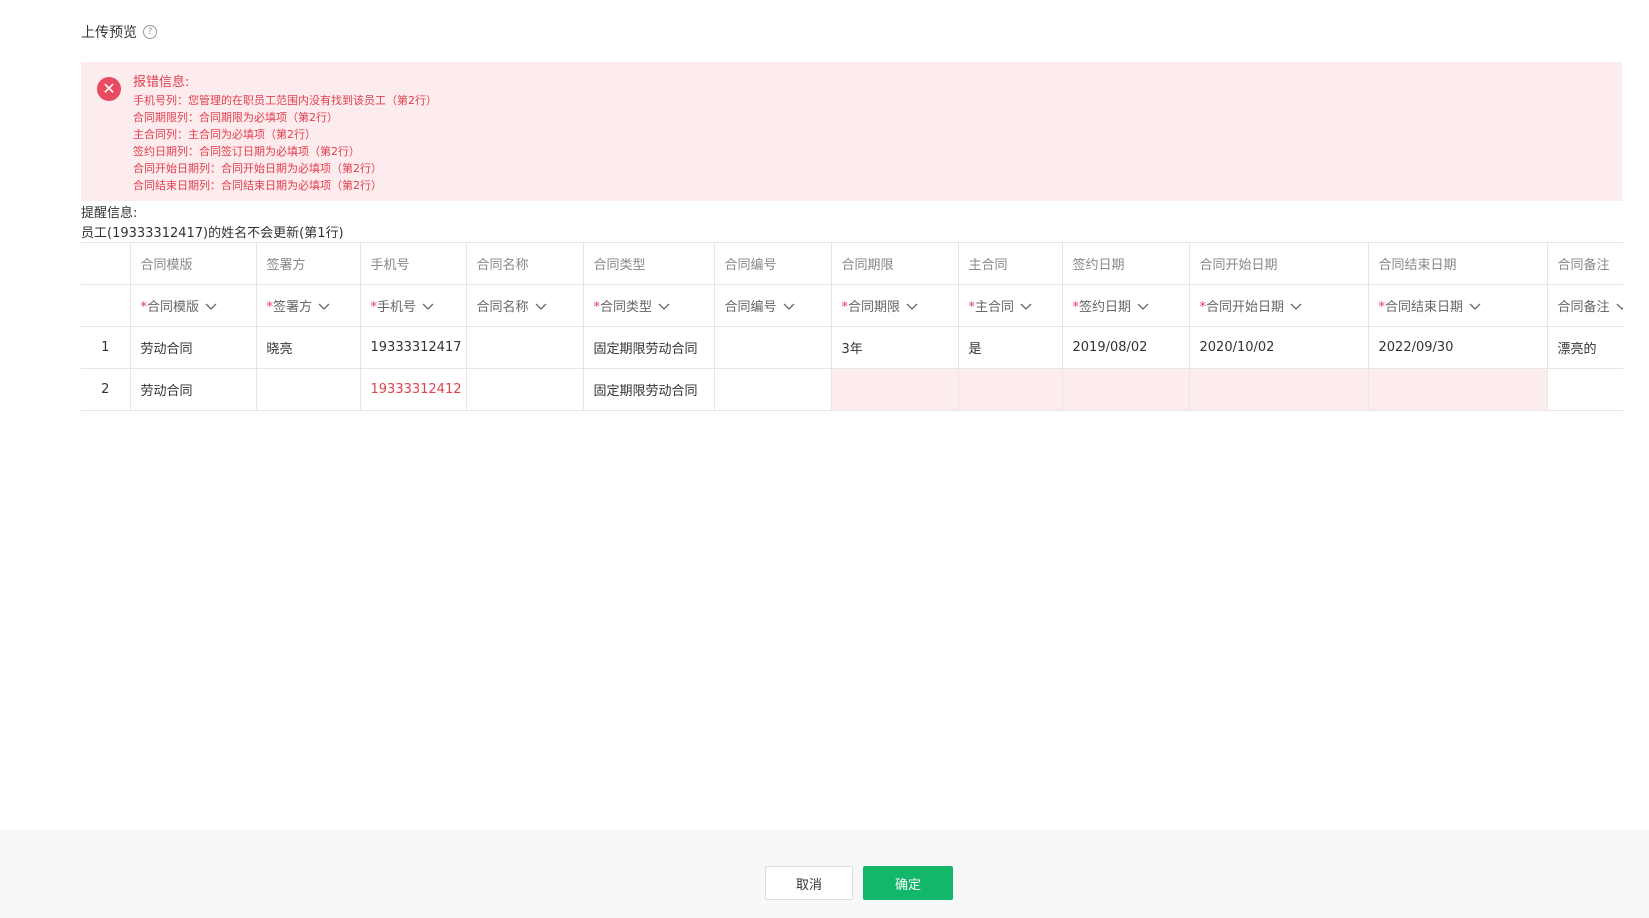 Image resolution: width=1649 pixels, height=918 pixels. I want to click on table-cell: 19333312417, so click(413, 347).